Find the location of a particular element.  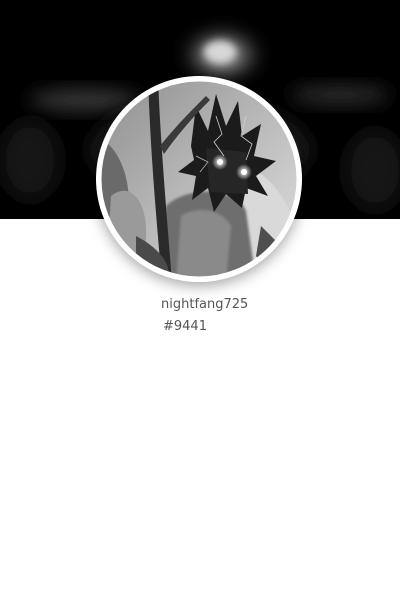

user-discriminator: #9441 is located at coordinates (185, 326).